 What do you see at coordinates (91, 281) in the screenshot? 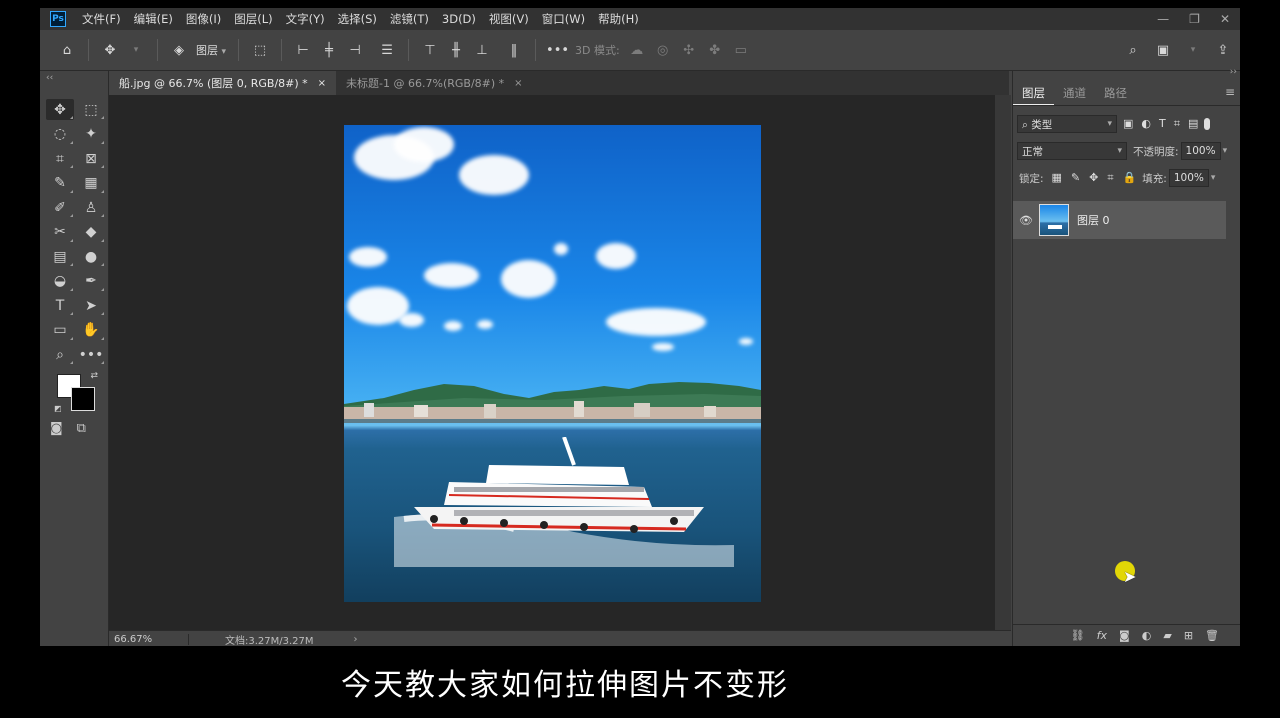
I see `pen-tool-icon: ✒` at bounding box center [91, 281].